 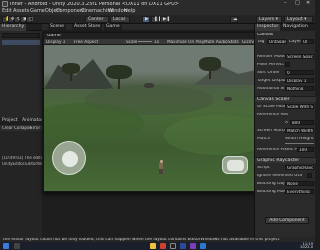 What do you see at coordinates (157, 42) in the screenshot?
I see `scale-value: 1x` at bounding box center [157, 42].